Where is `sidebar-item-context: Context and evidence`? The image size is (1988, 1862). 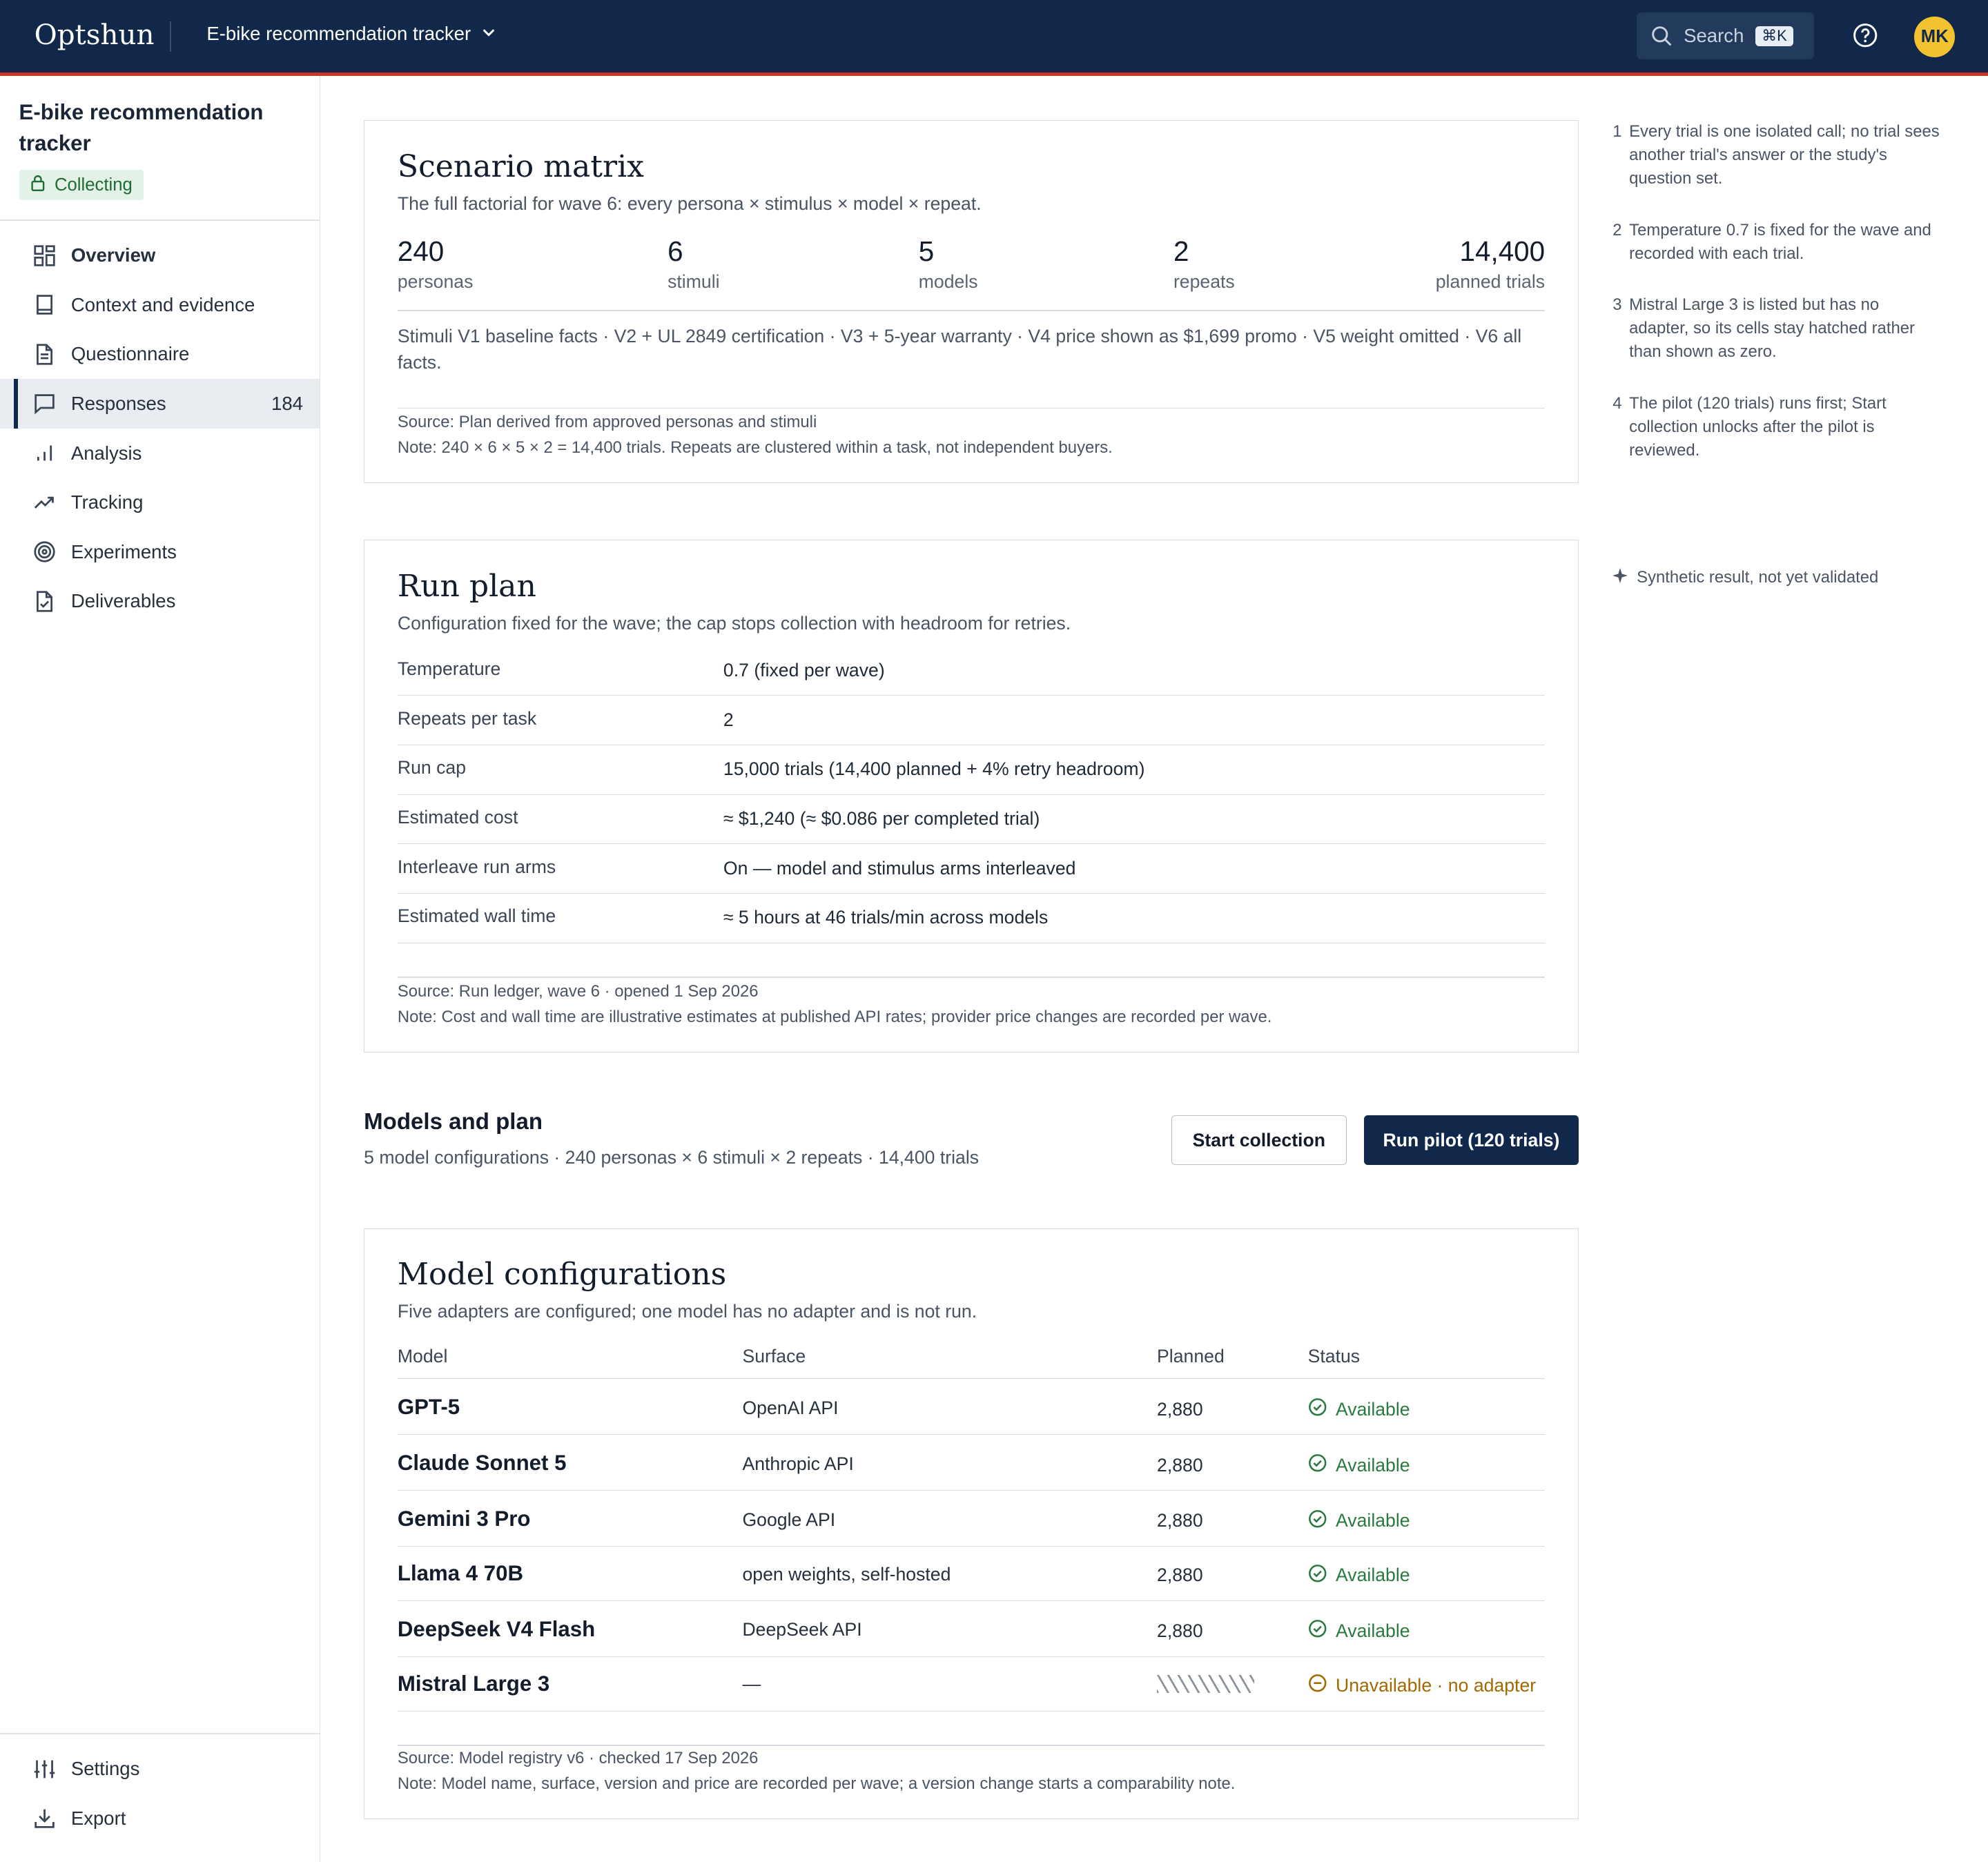
sidebar-item-context: Context and evidence is located at coordinates (160, 305).